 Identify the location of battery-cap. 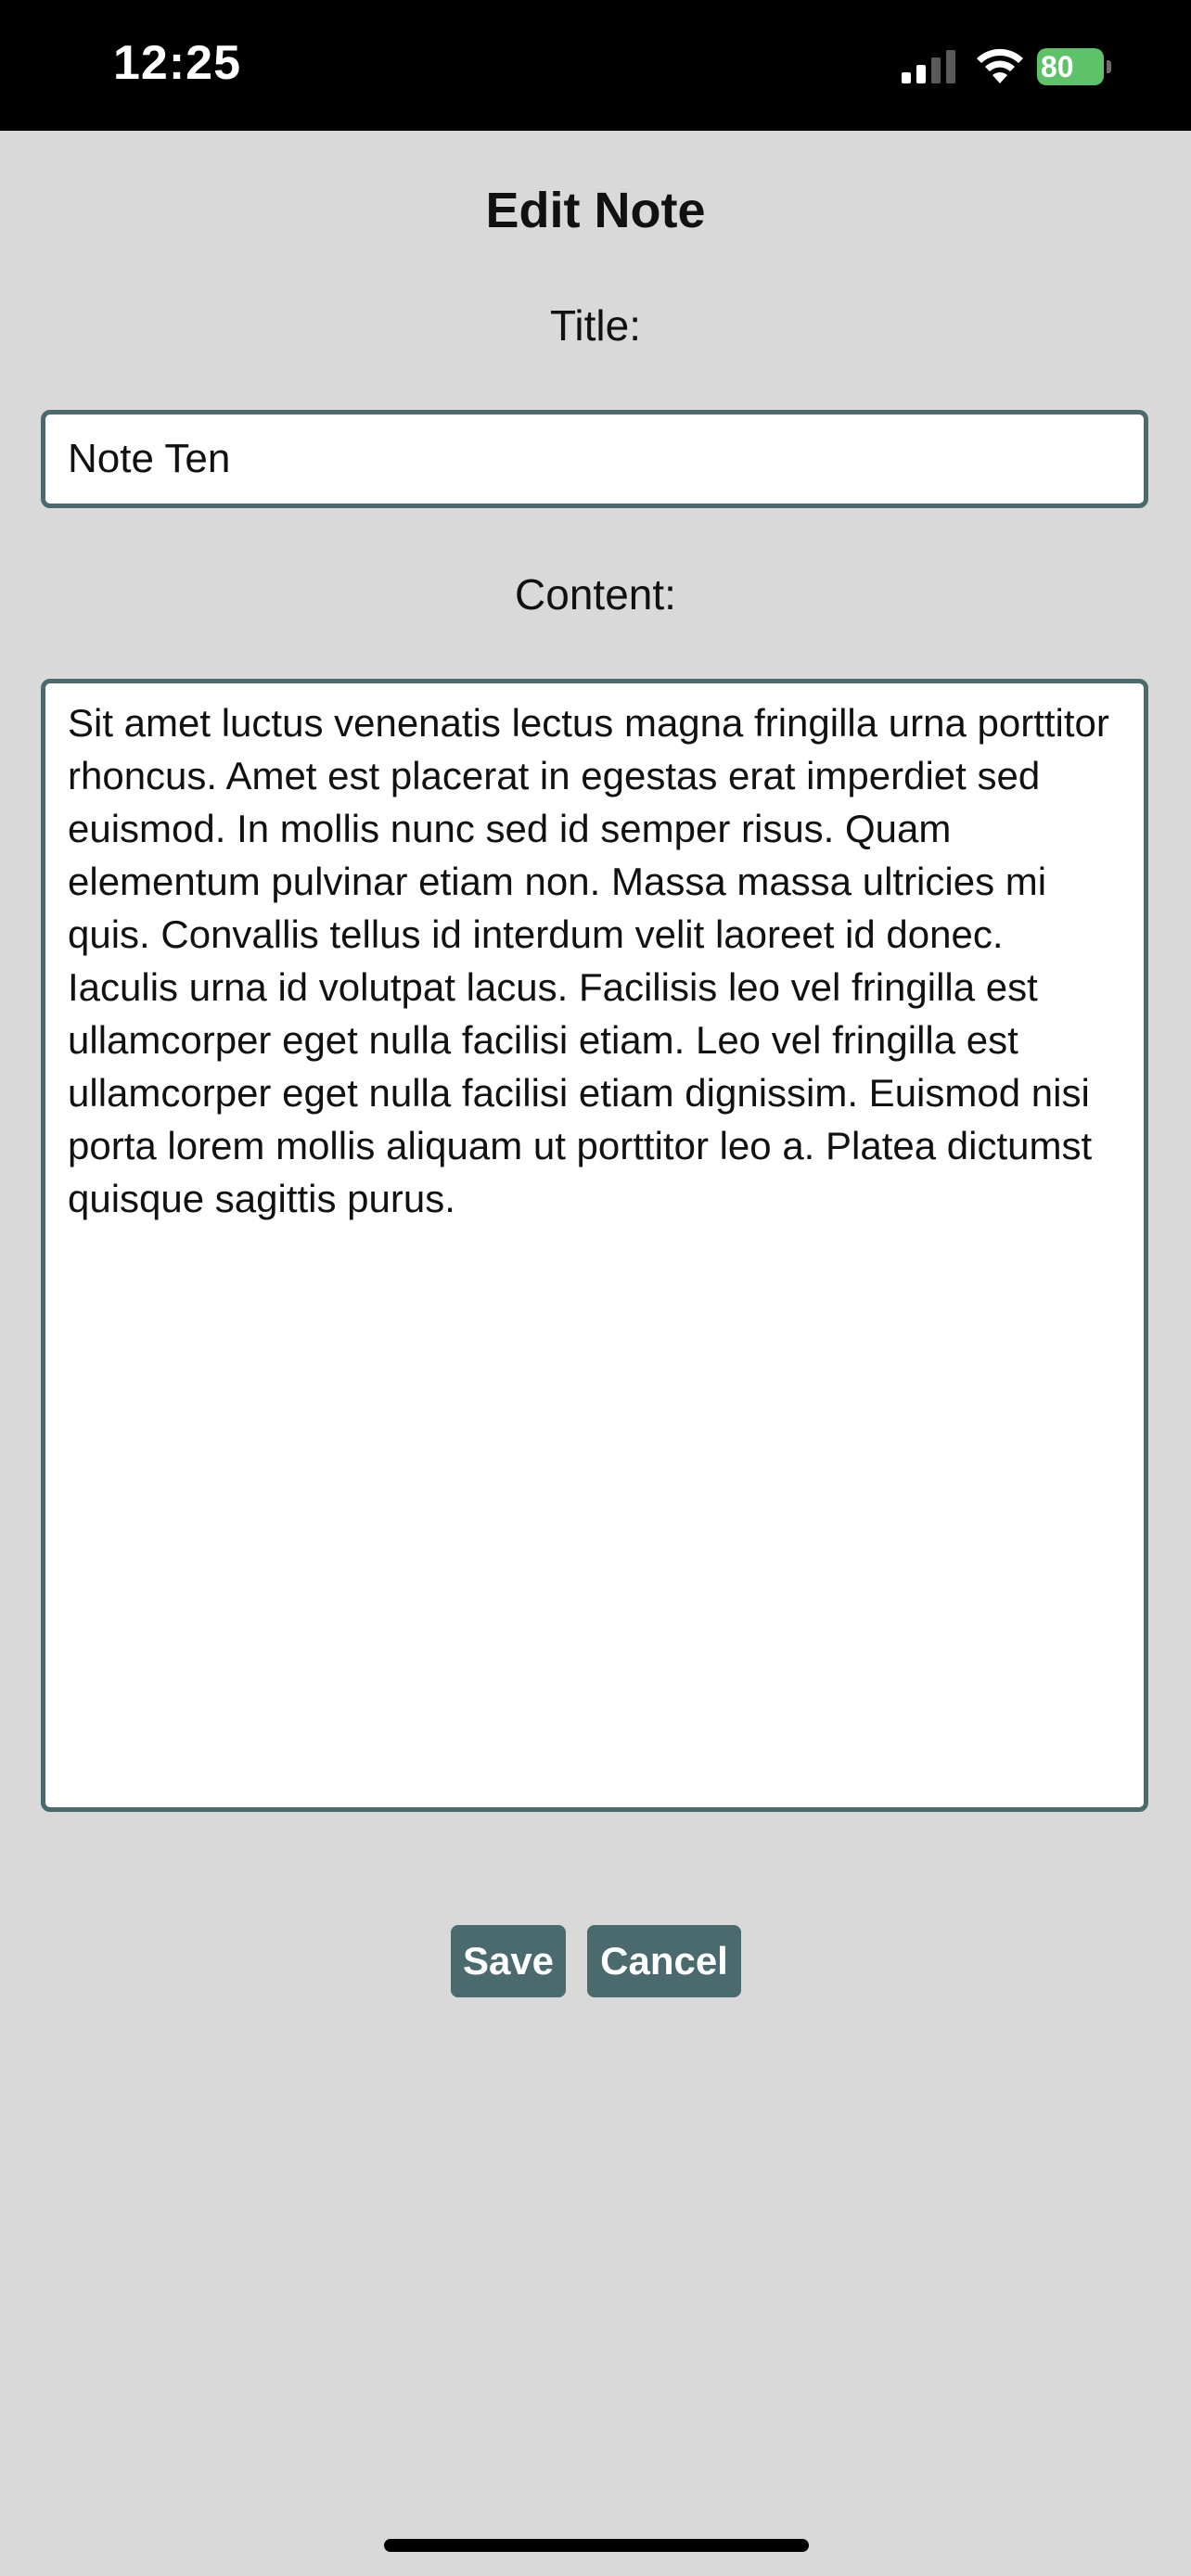
(1109, 66).